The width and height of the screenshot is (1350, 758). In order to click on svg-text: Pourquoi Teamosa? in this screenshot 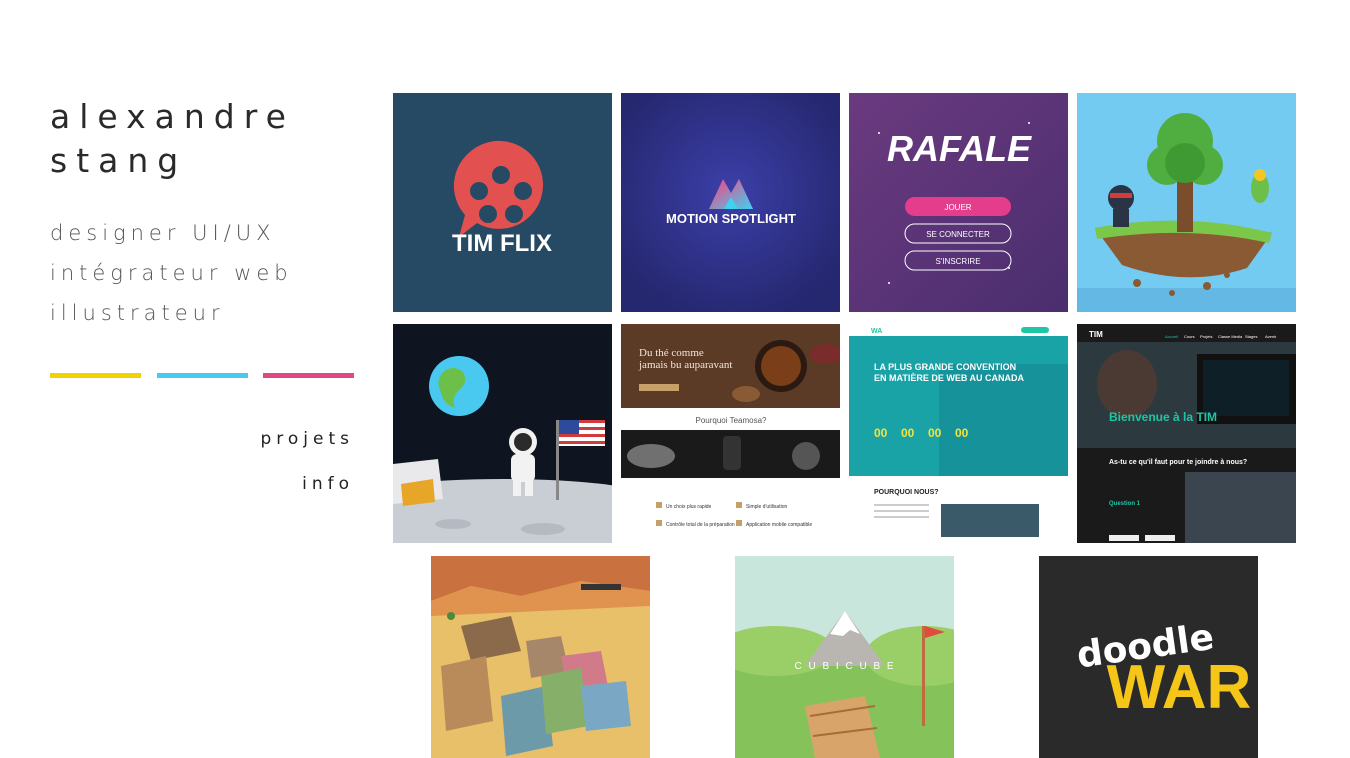, I will do `click(731, 420)`.